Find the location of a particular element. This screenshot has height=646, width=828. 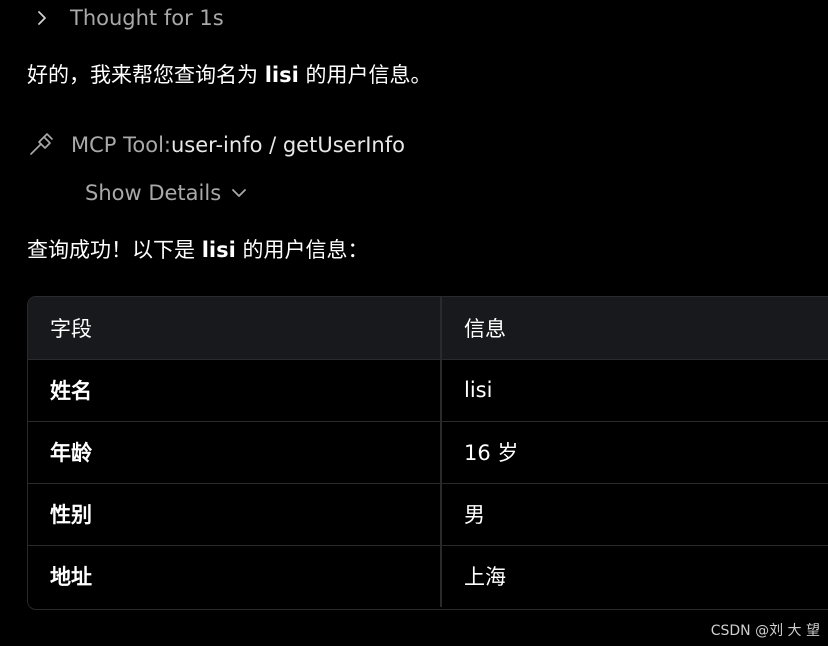

thought-toggle: Thought for 1s is located at coordinates (129, 18).